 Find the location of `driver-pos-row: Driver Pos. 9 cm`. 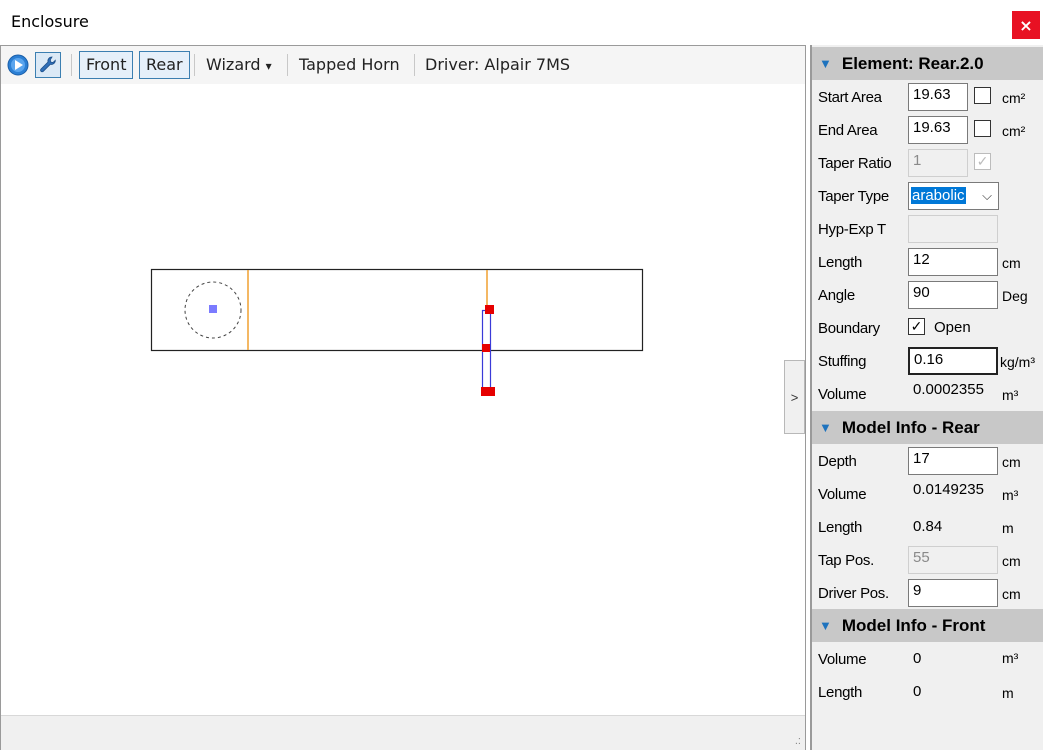

driver-pos-row: Driver Pos. 9 cm is located at coordinates (927, 592).